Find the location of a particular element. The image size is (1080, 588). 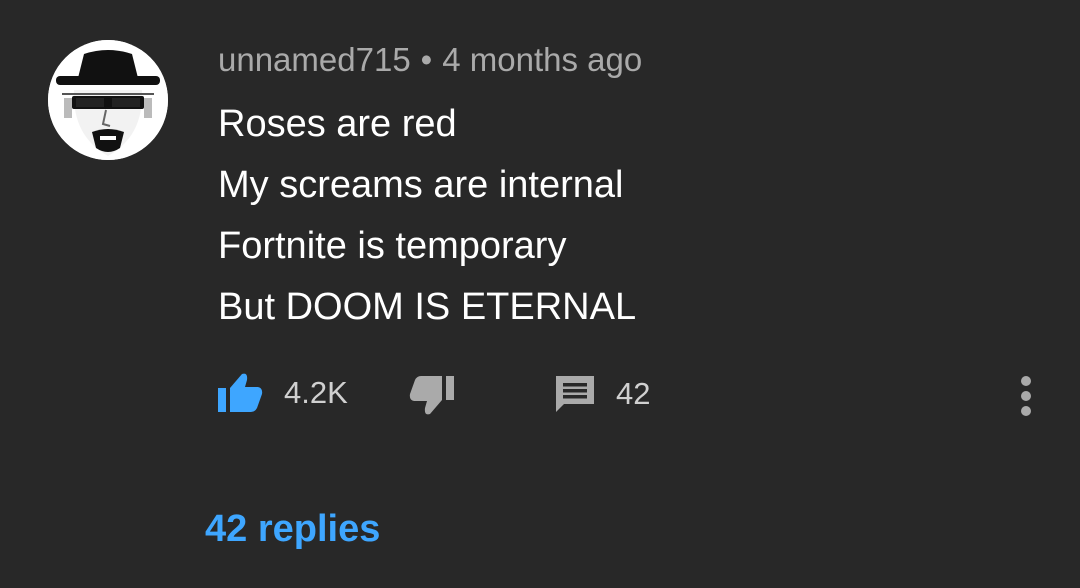

thumbs-up-icon is located at coordinates (240, 392).